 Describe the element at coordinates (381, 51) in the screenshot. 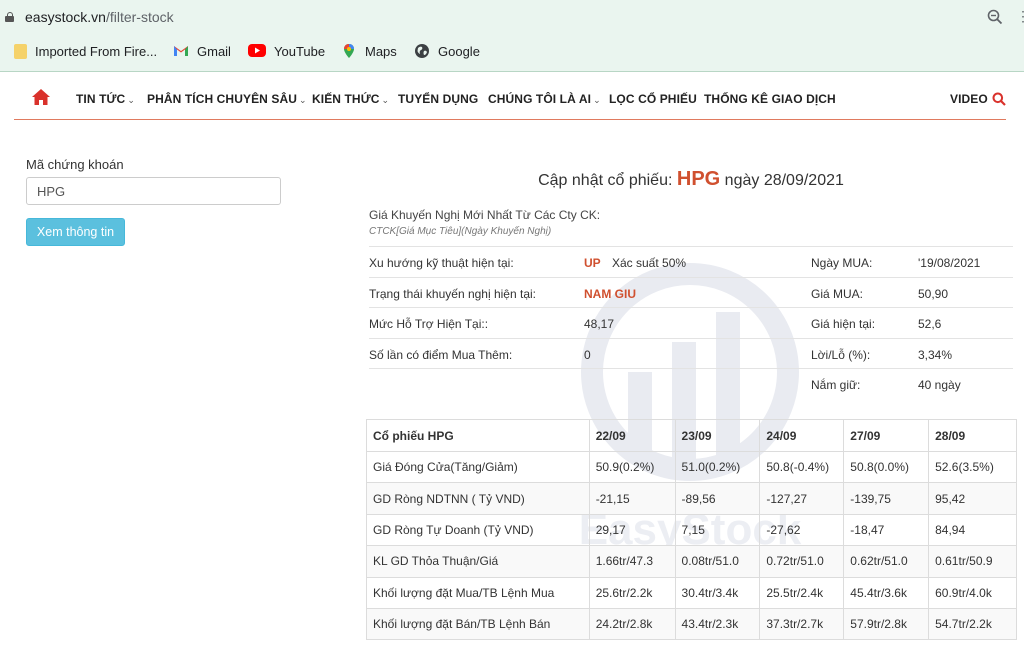

I see `bookmark-label: Maps` at that location.